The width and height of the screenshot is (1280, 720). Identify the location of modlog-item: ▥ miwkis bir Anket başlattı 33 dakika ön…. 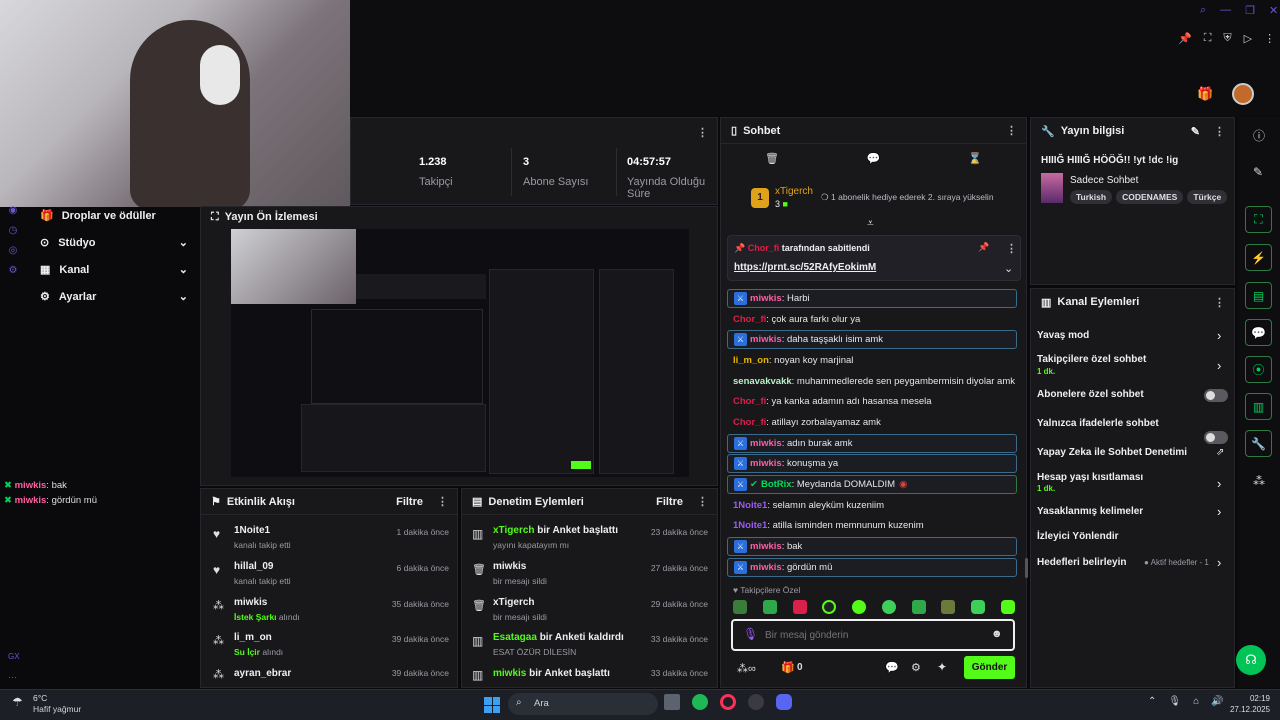
(590, 675).